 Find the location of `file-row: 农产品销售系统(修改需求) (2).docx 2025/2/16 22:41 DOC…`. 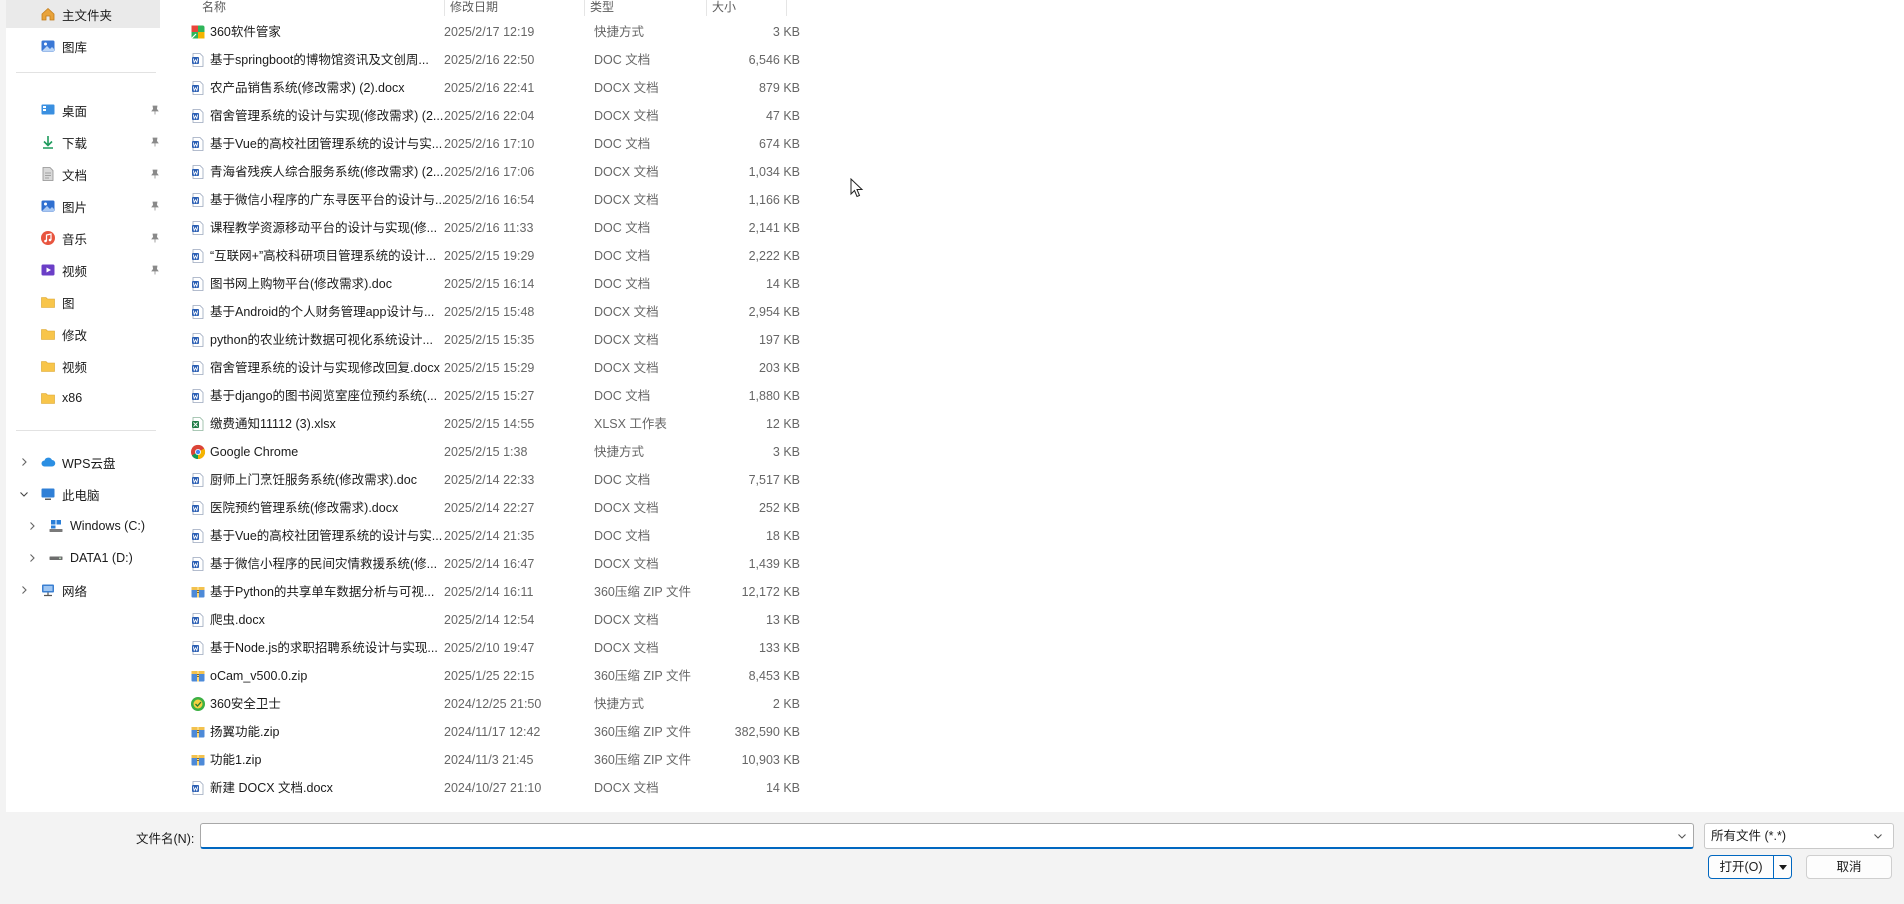

file-row: 农产品销售系统(修改需求) (2).docx 2025/2/16 22:41 DOC… is located at coordinates (490, 88).